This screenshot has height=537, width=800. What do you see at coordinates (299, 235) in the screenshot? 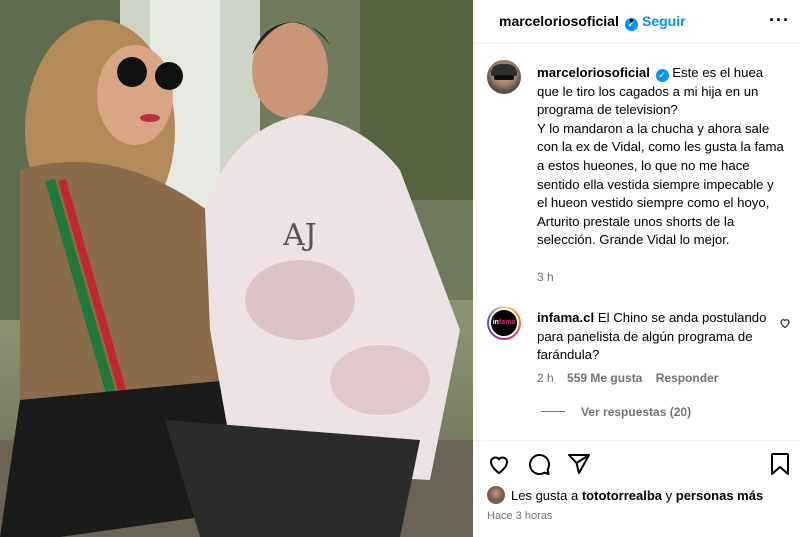
I see `svg-text: AJ` at bounding box center [299, 235].